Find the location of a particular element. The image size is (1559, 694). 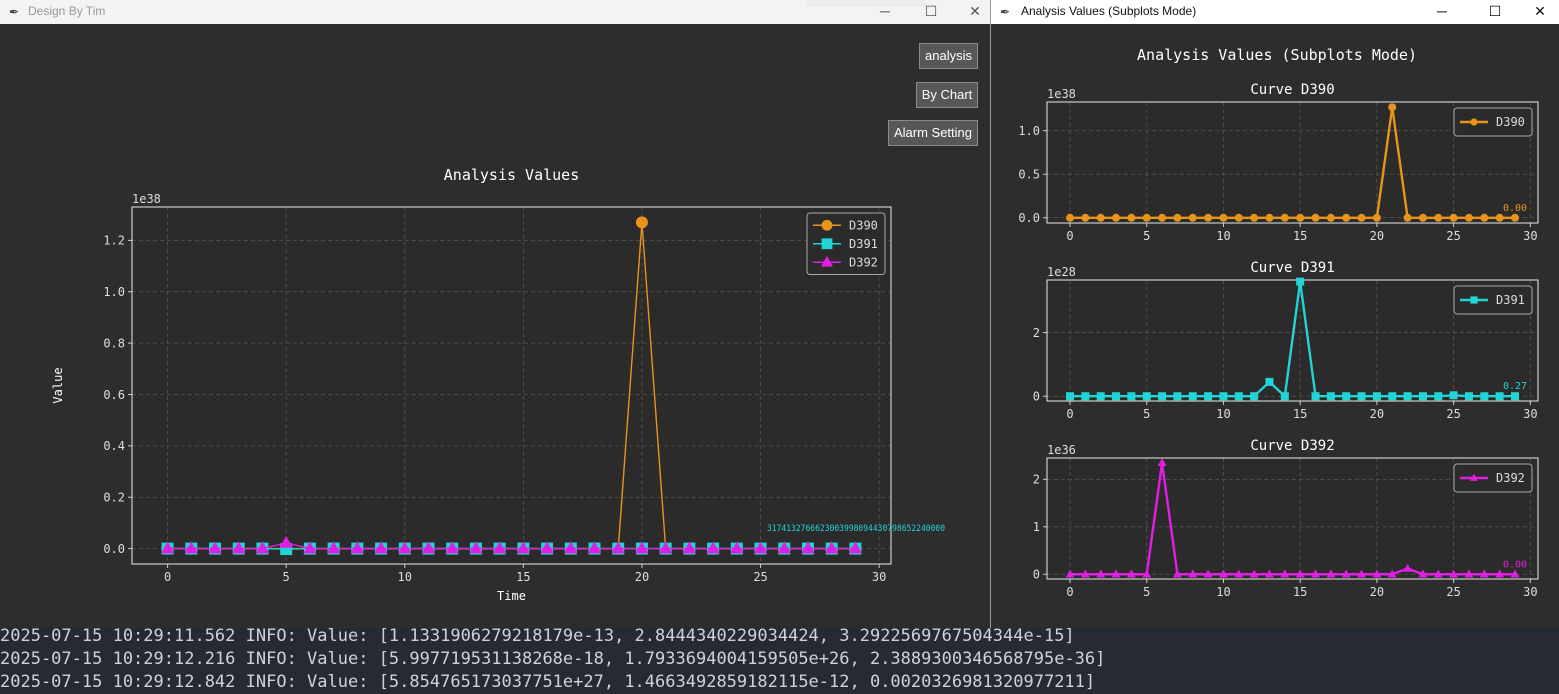

legend-label: D391 is located at coordinates (1510, 300).